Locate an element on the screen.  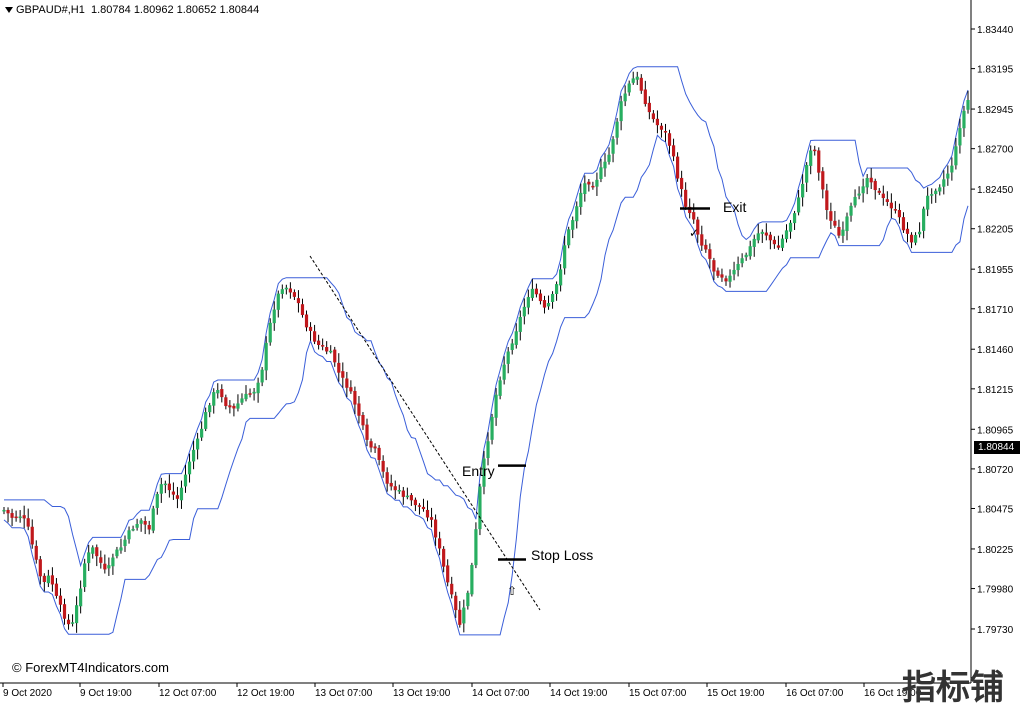
x-tick-label: 12 Oct 19:00 is located at coordinates (266, 693).